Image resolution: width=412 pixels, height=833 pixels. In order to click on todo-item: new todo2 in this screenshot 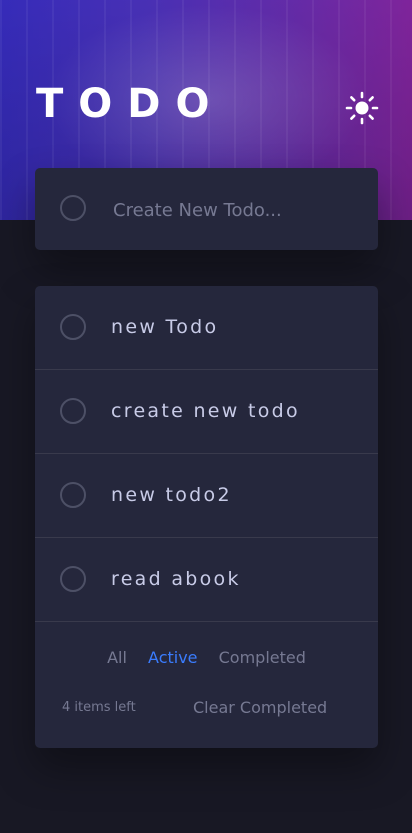, I will do `click(206, 496)`.